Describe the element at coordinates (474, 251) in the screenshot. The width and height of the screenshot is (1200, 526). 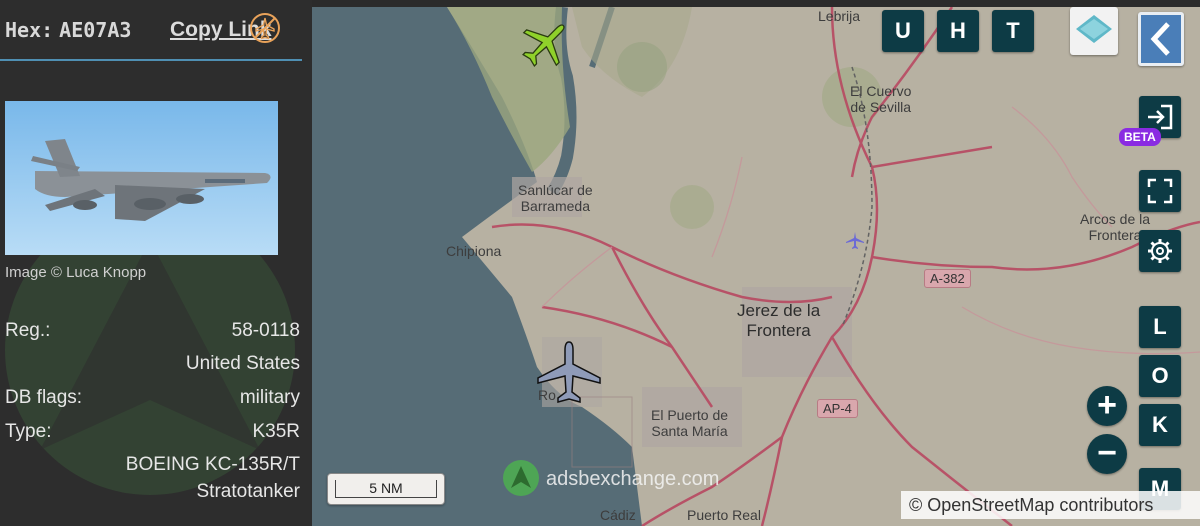
I see `place-chipiona: Chipiona` at that location.